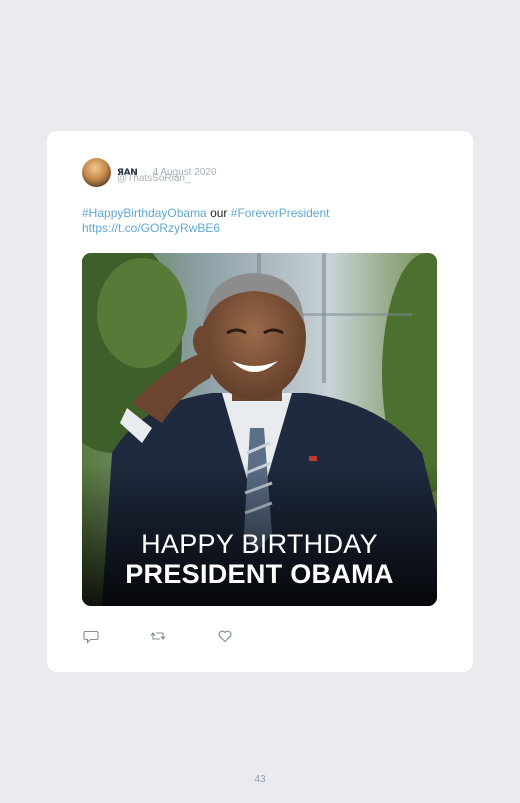 This screenshot has width=520, height=803. Describe the element at coordinates (154, 178) in the screenshot. I see `author-handle: @ThatsSoRian_` at that location.